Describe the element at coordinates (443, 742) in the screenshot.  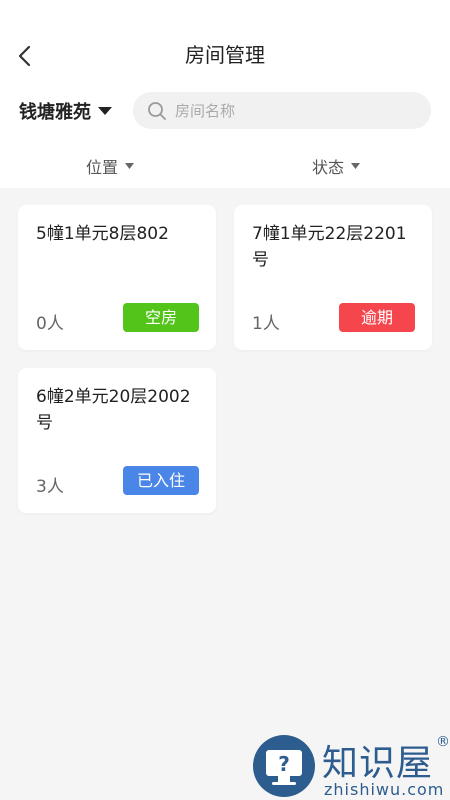
I see `registered-mark: ®` at that location.